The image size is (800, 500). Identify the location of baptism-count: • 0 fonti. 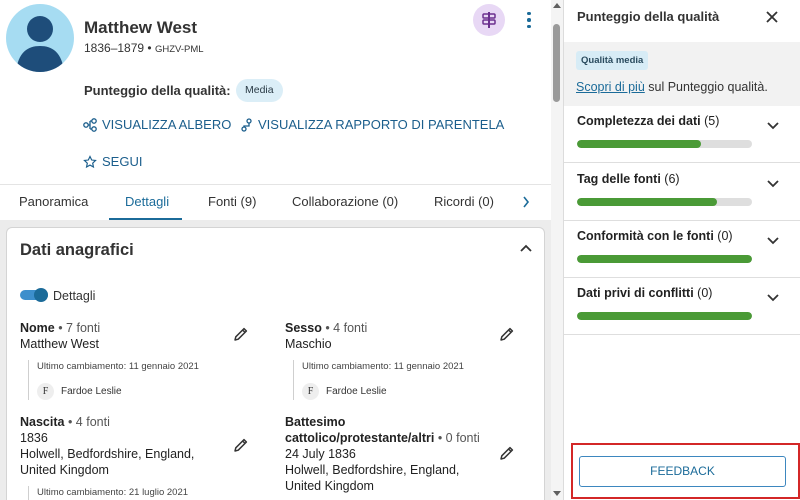
(457, 438).